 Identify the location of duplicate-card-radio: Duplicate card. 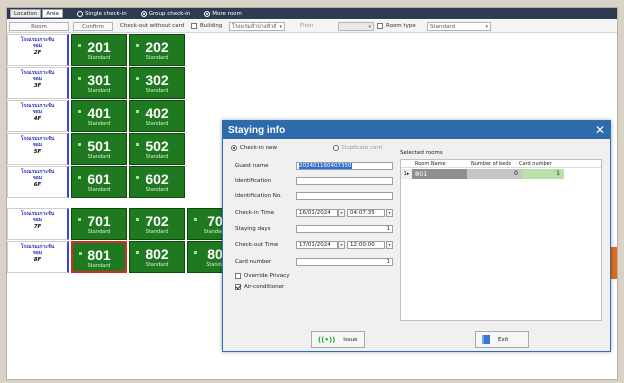
(357, 148).